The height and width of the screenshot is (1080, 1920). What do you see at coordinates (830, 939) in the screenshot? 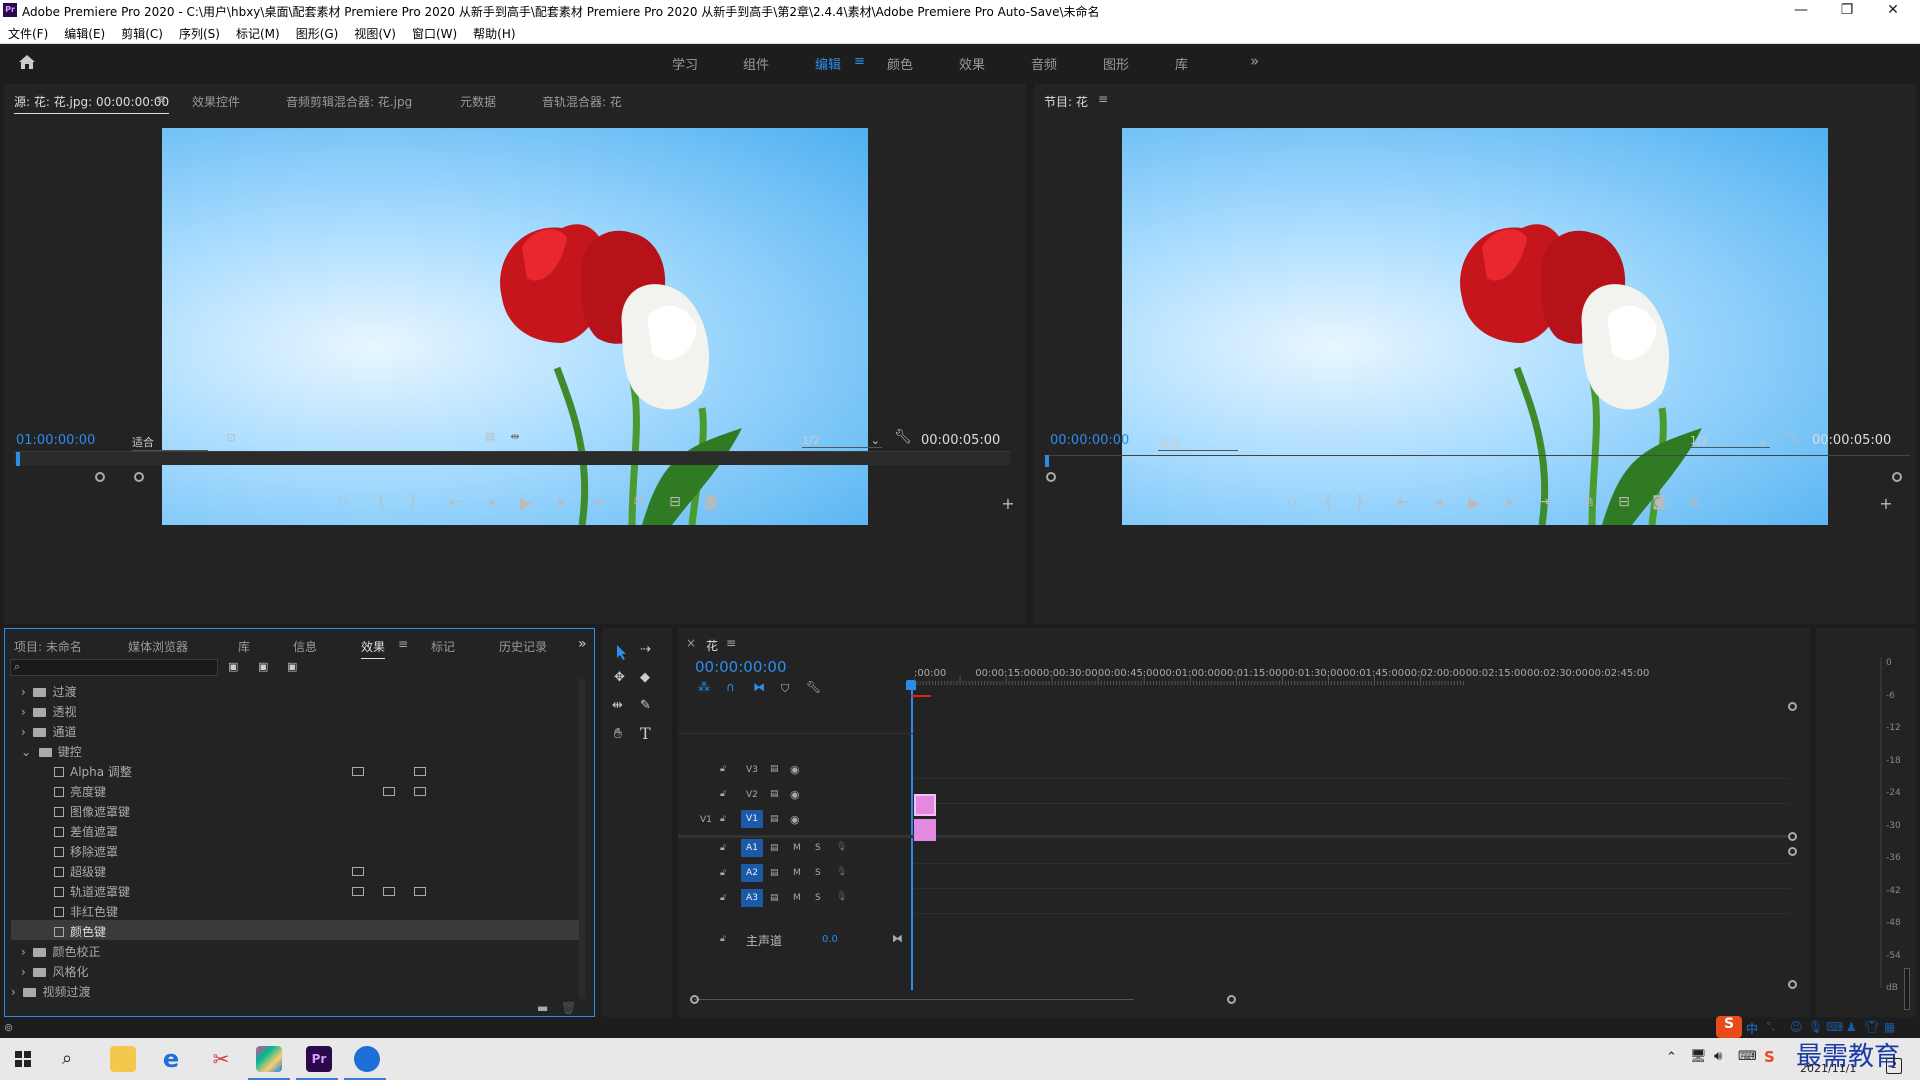
I see `master-volume-value: 0.0` at bounding box center [830, 939].